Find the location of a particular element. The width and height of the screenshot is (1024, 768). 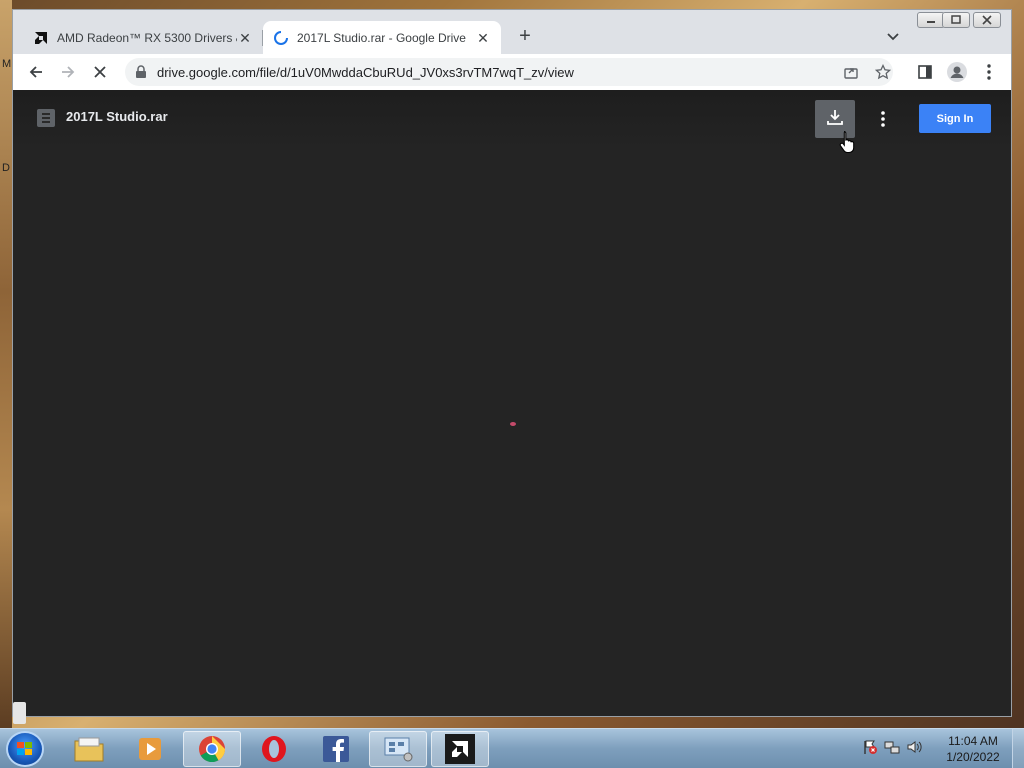

sign-in-button: Sign In is located at coordinates (955, 118).